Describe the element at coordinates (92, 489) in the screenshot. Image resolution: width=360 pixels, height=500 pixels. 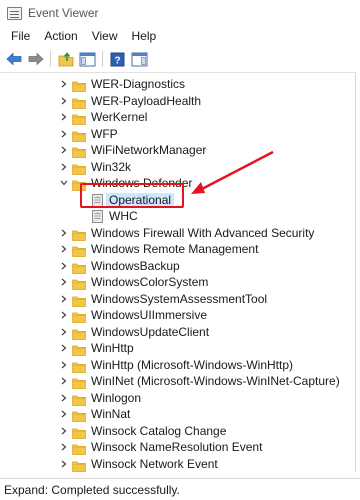
I see `status-text: Expand: Completed successfully.` at that location.